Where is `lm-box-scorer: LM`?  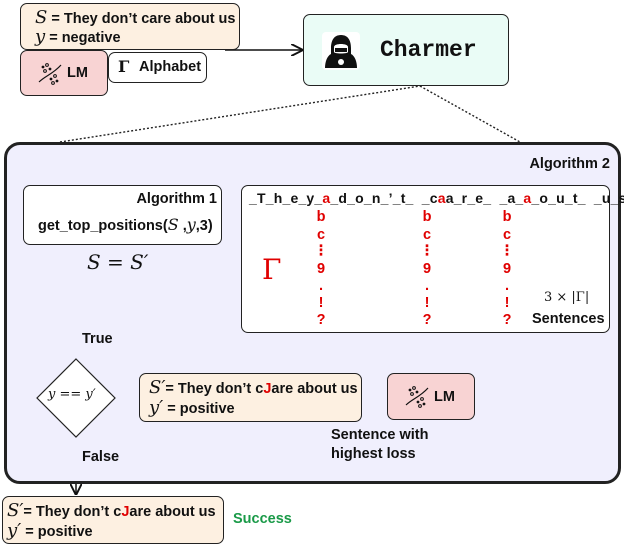
lm-box-scorer: LM is located at coordinates (431, 396).